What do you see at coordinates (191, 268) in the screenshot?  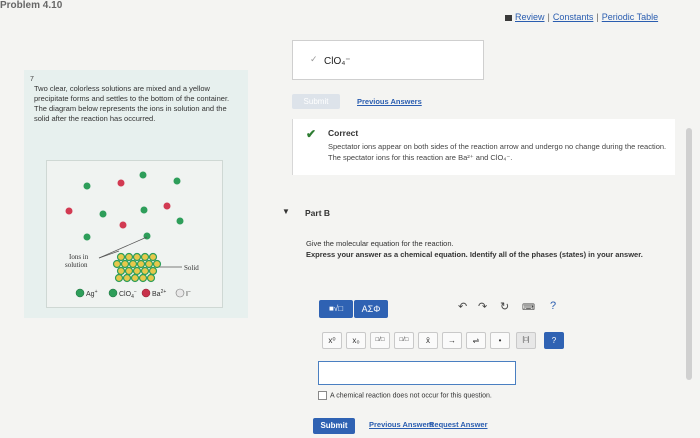 I see `label-solid: Solid` at bounding box center [191, 268].